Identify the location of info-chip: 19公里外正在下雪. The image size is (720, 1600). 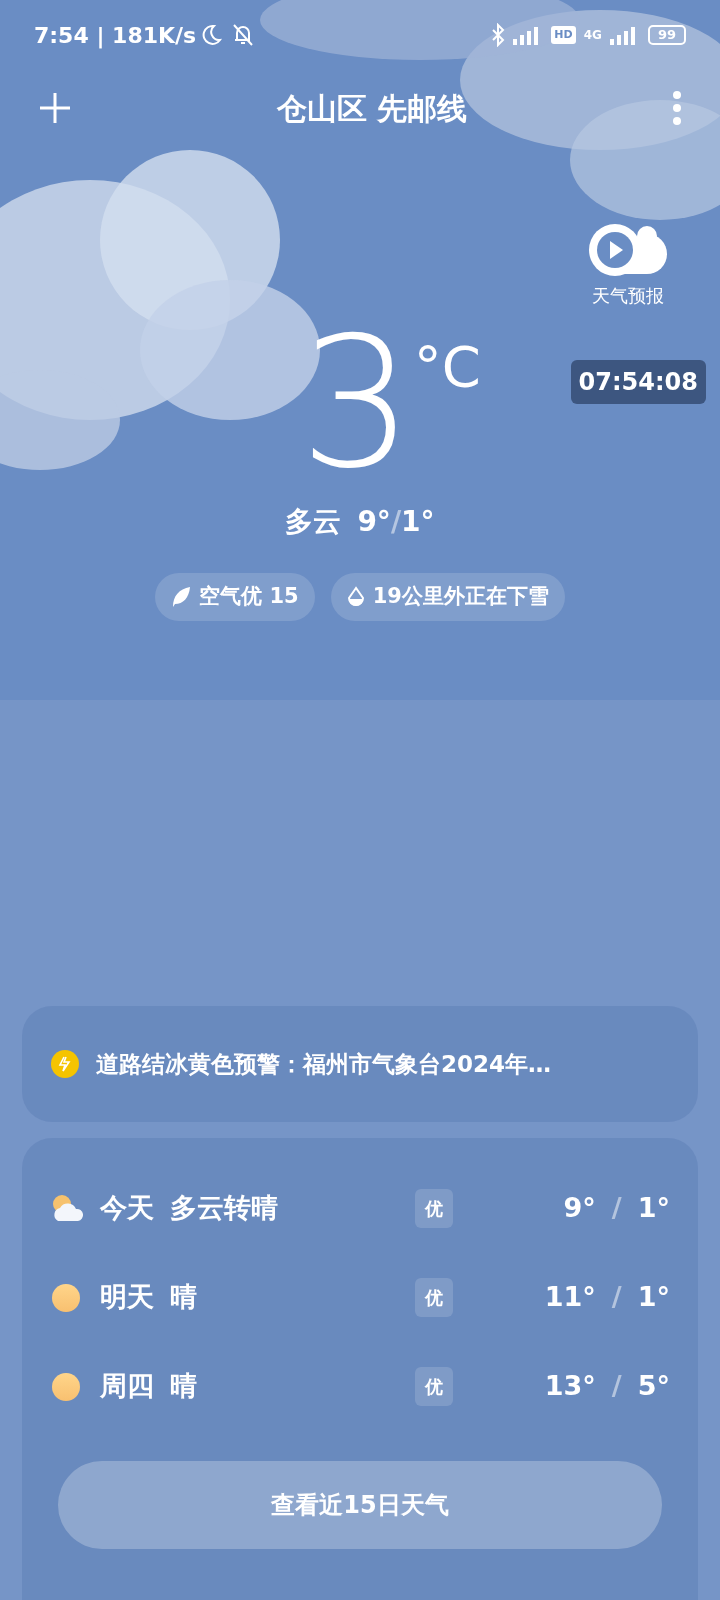
(447, 597).